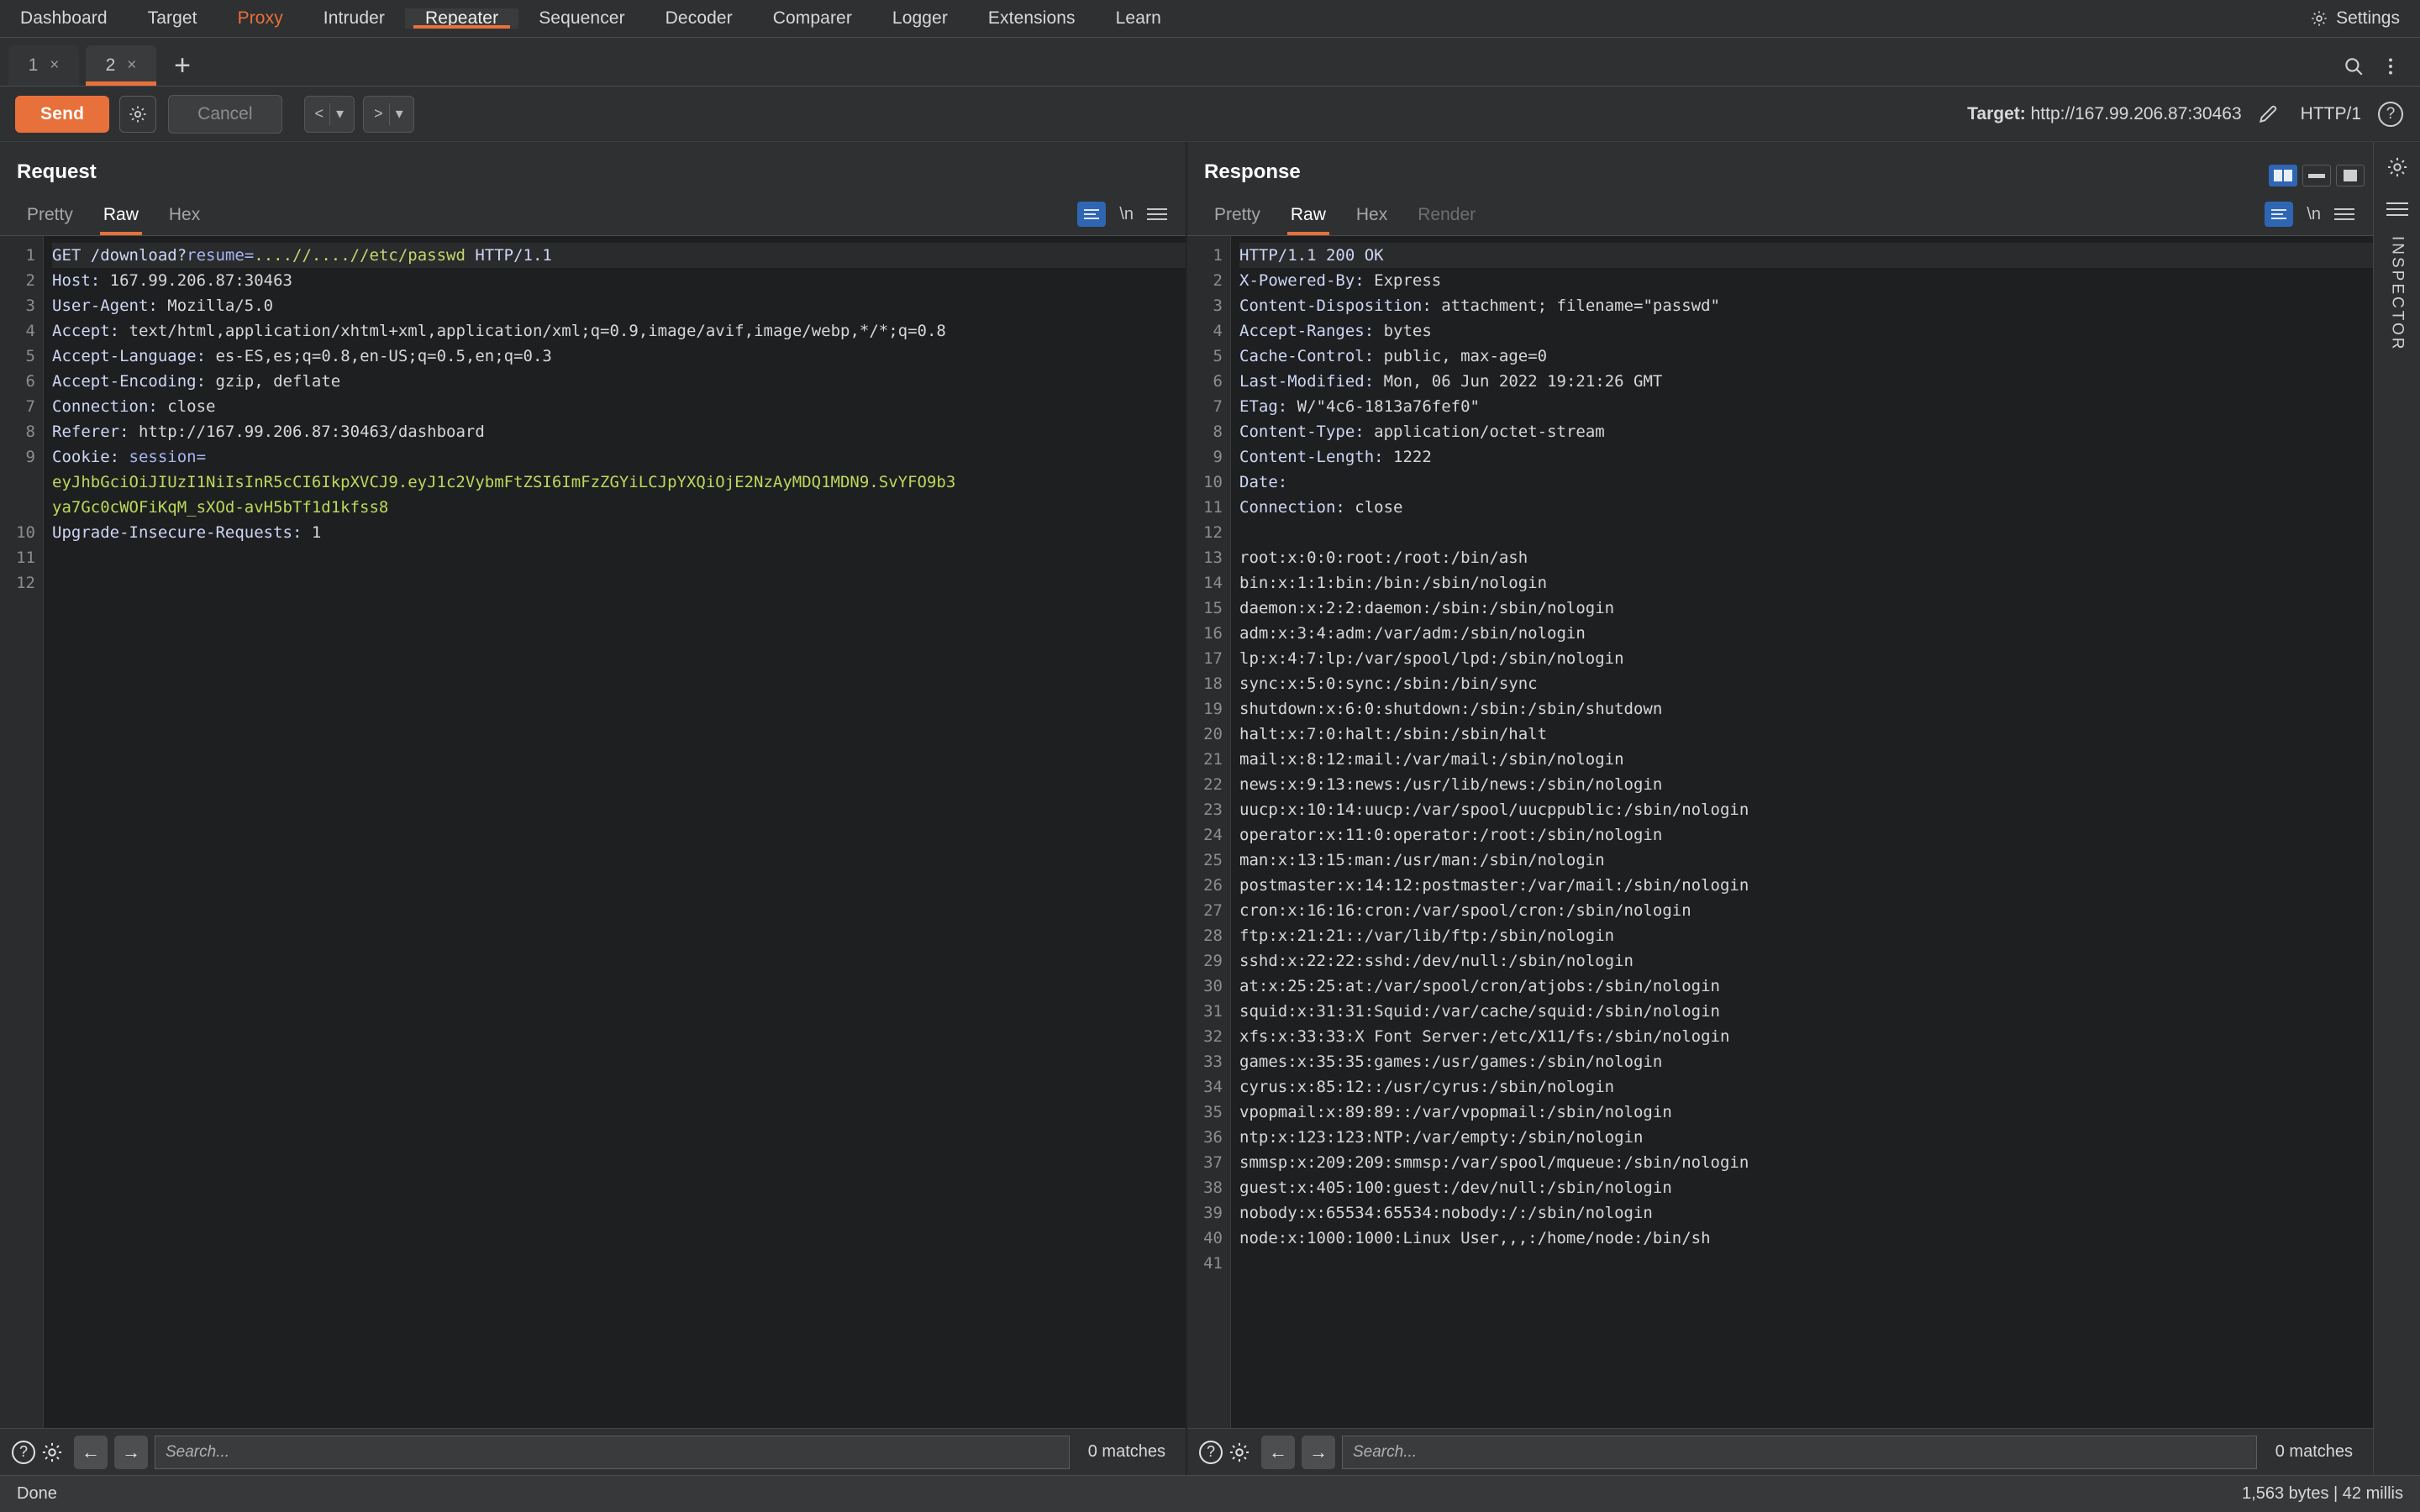  I want to click on http-version-label: HTTP/1, so click(2331, 114).